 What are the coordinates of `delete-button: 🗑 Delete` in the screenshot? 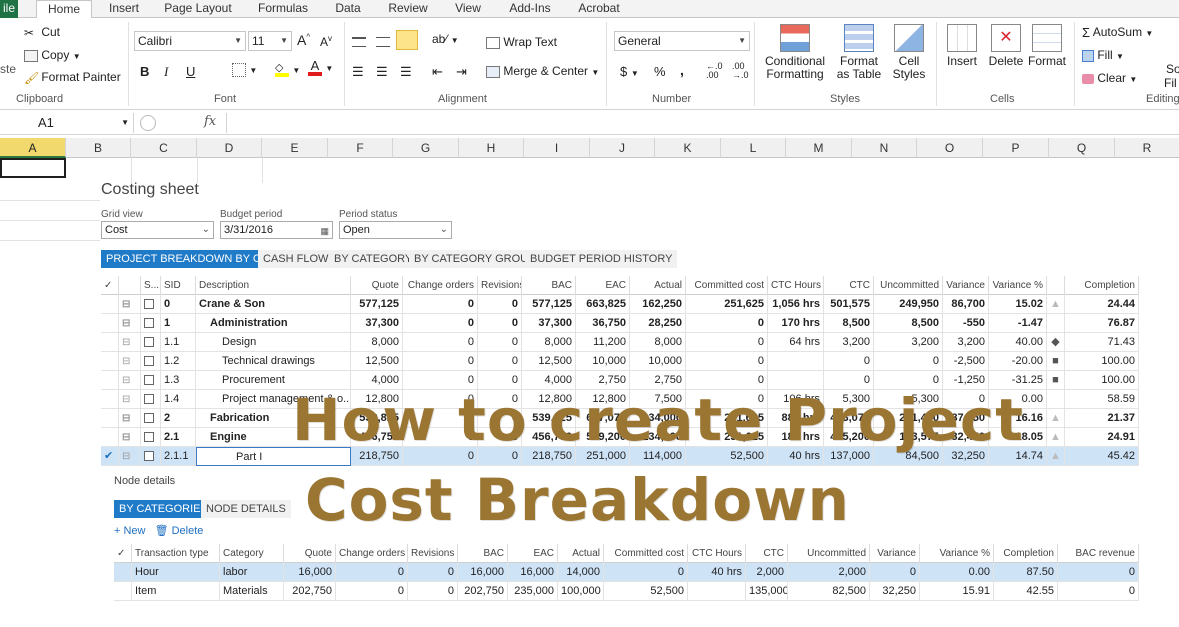 It's located at (179, 531).